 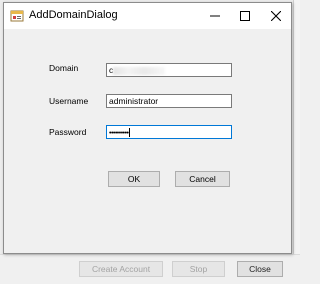 What do you see at coordinates (134, 101) in the screenshot?
I see `username-field-value: administrator` at bounding box center [134, 101].